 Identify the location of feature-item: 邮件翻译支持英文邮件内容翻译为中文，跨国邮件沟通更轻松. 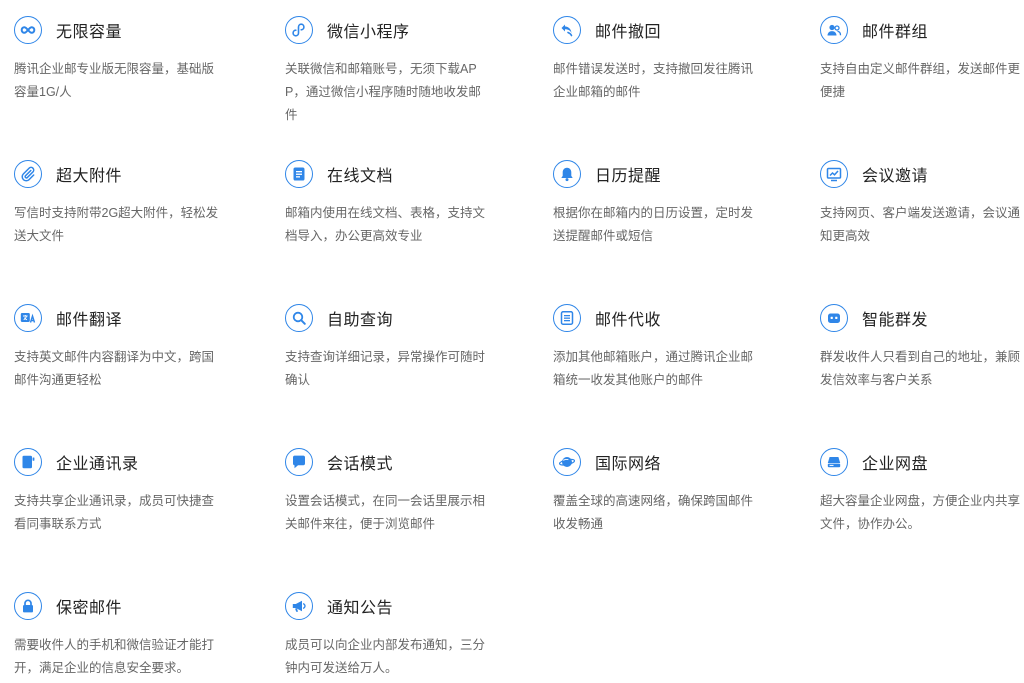
(121, 347).